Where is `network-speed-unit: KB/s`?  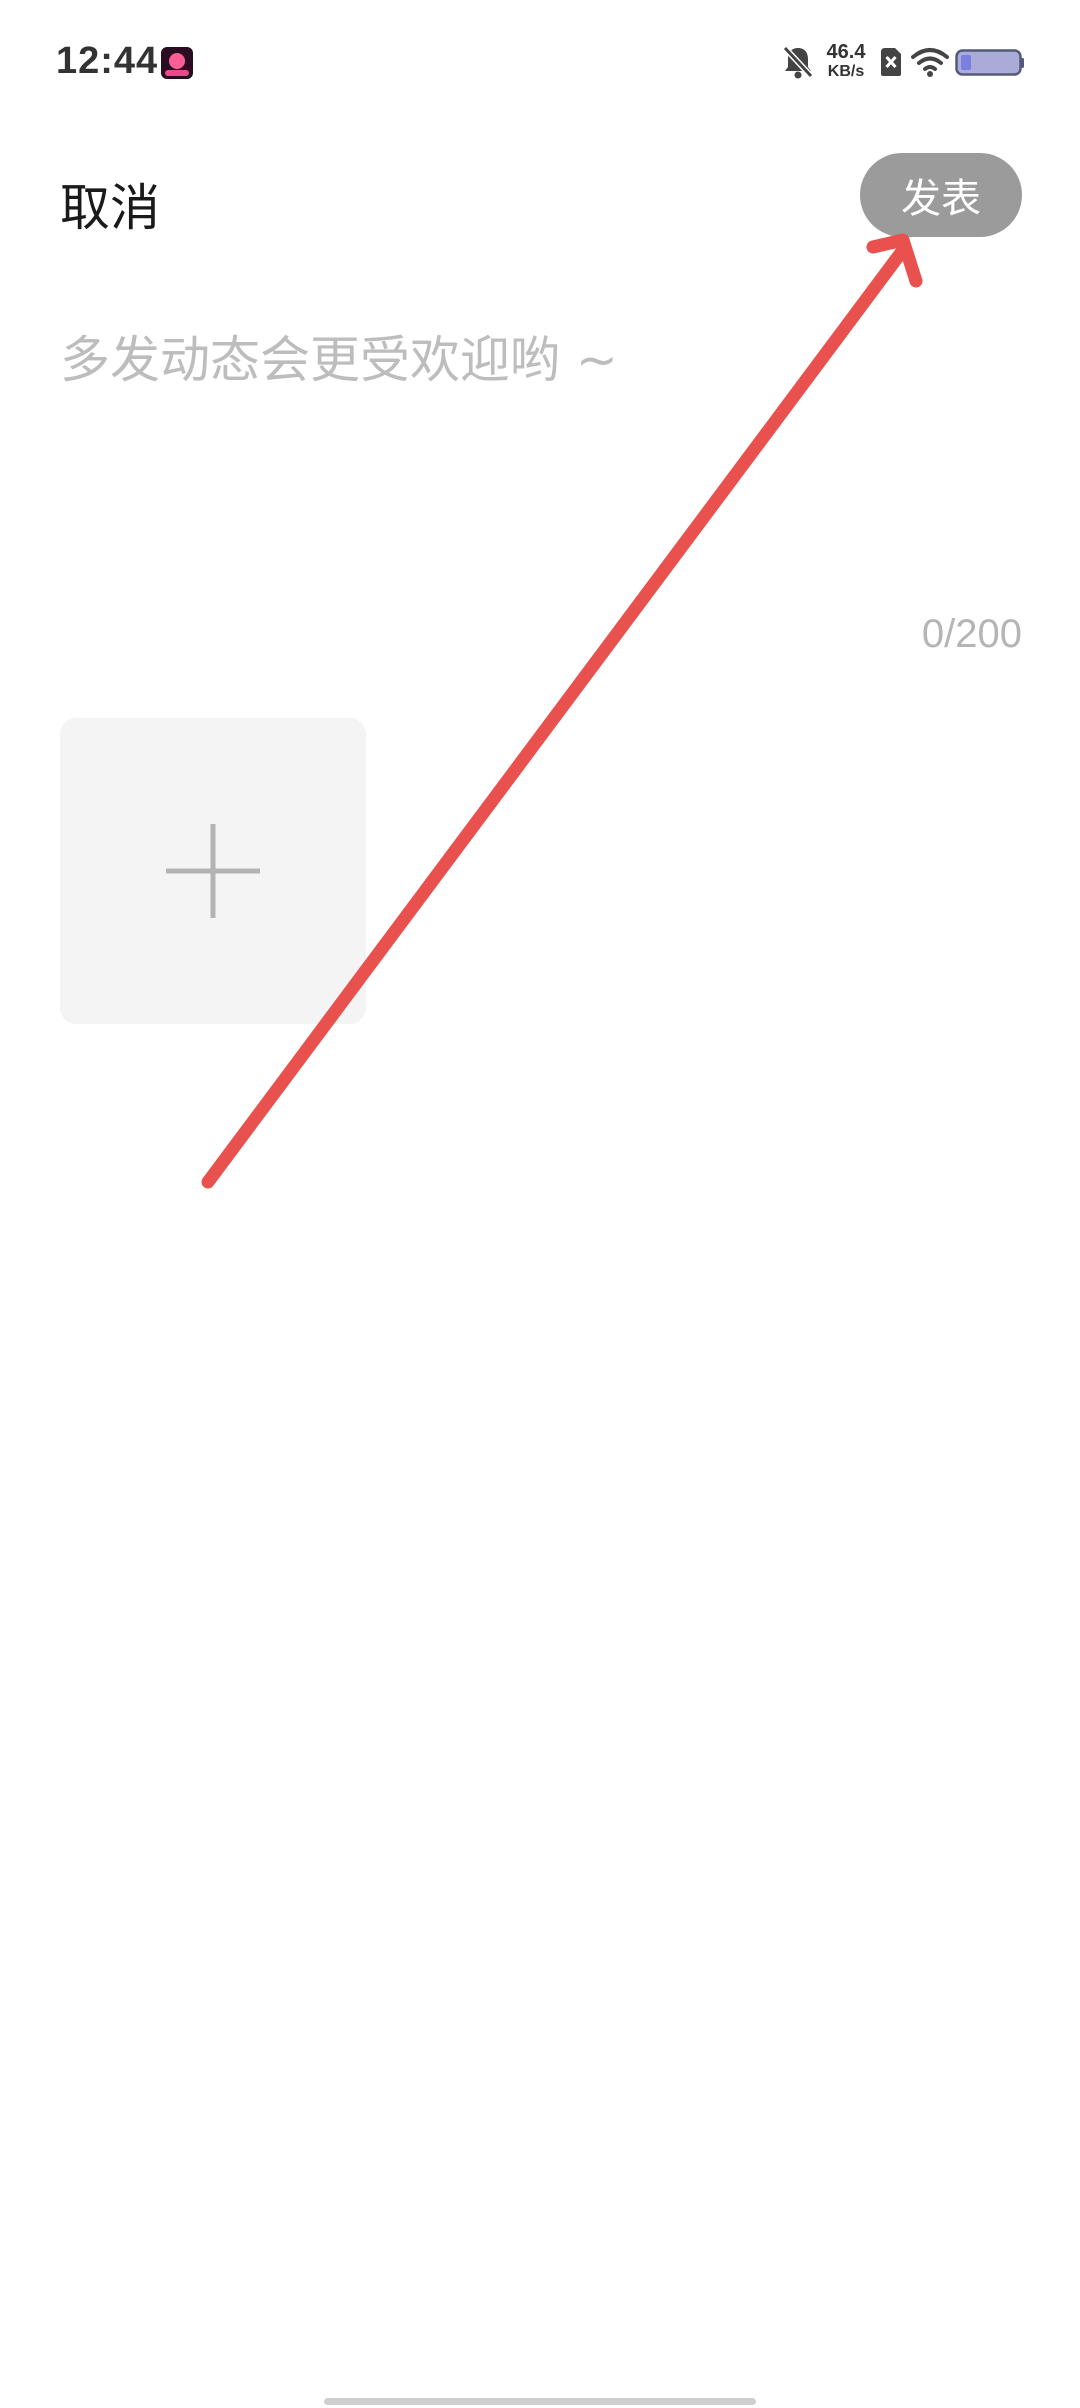
network-speed-unit: KB/s is located at coordinates (846, 71).